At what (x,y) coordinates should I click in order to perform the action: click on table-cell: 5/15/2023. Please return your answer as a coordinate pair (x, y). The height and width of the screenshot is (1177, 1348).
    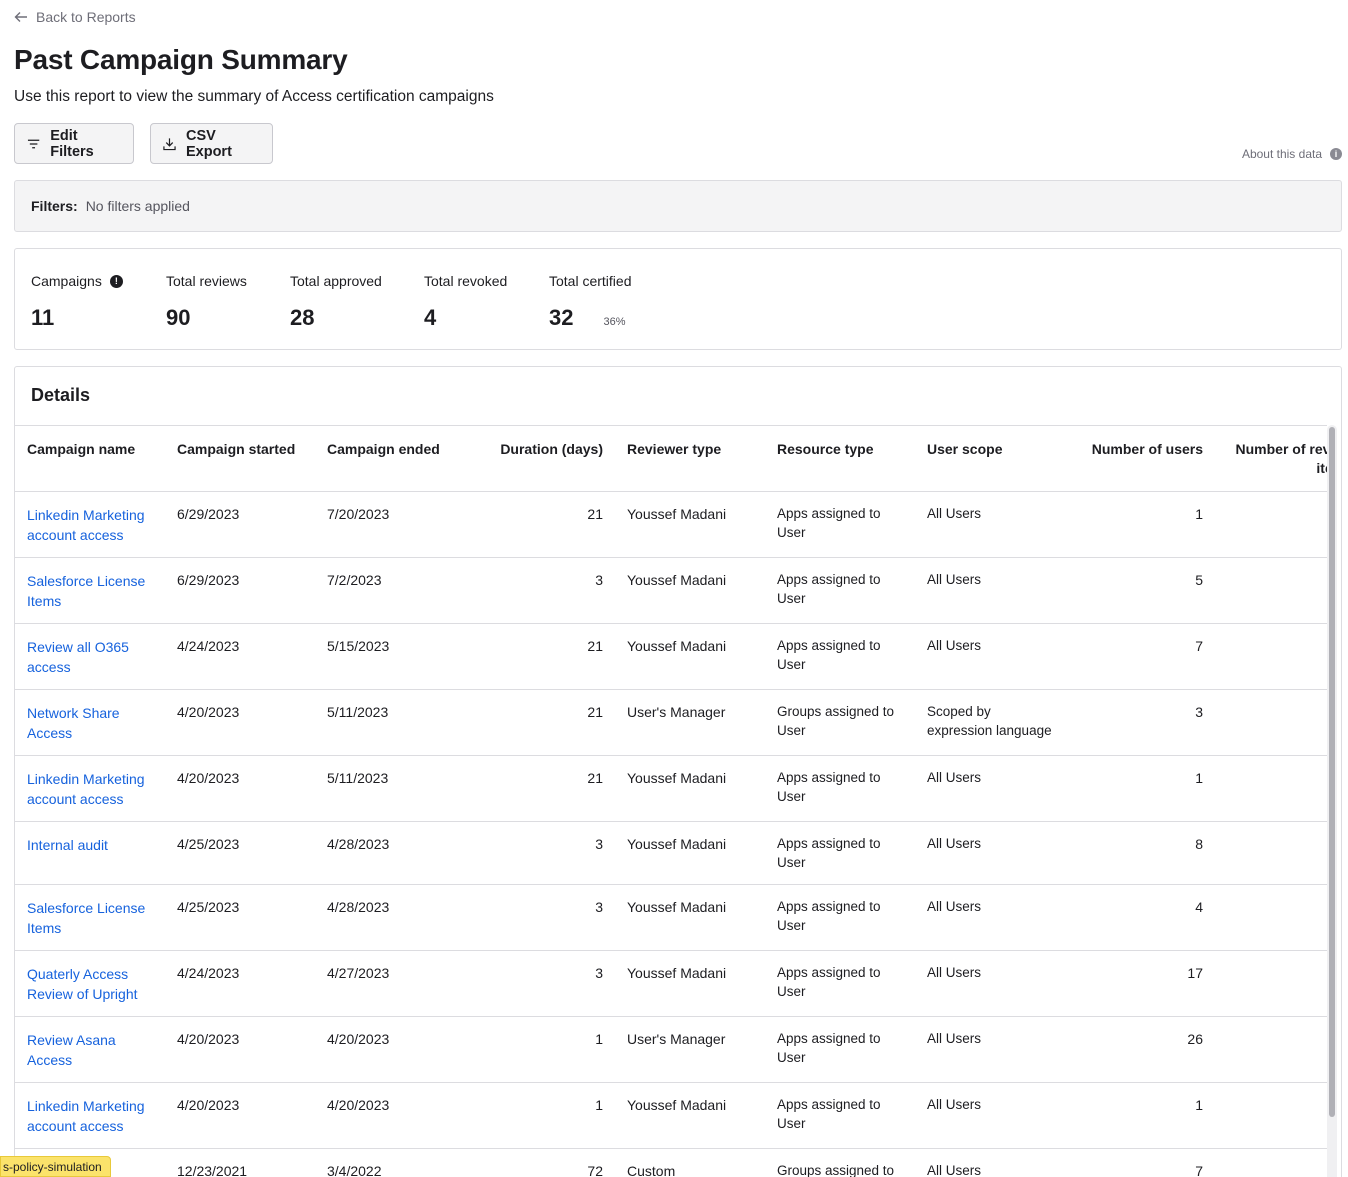
    Looking at the image, I should click on (390, 656).